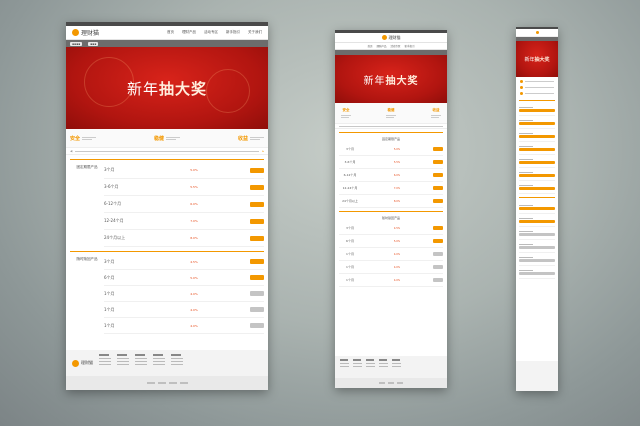 This screenshot has width=640, height=426. What do you see at coordinates (93, 43) in the screenshot?
I see `sub-tab: ▪▪▪` at bounding box center [93, 43].